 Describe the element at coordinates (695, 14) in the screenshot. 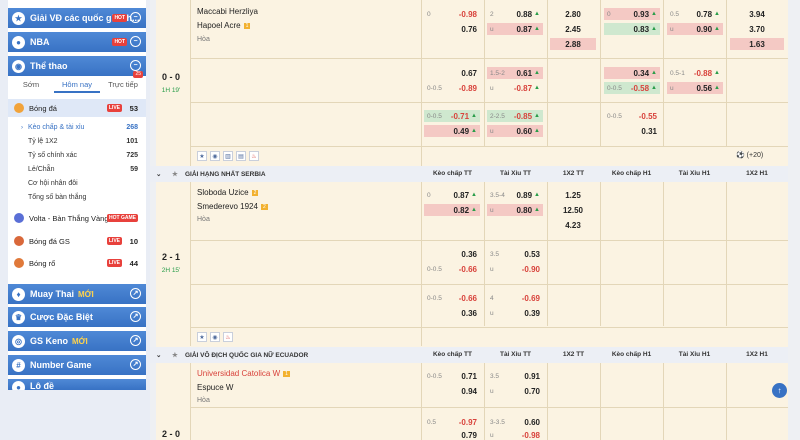

I see `odds-cell: 0.5 0.78 ▲` at that location.